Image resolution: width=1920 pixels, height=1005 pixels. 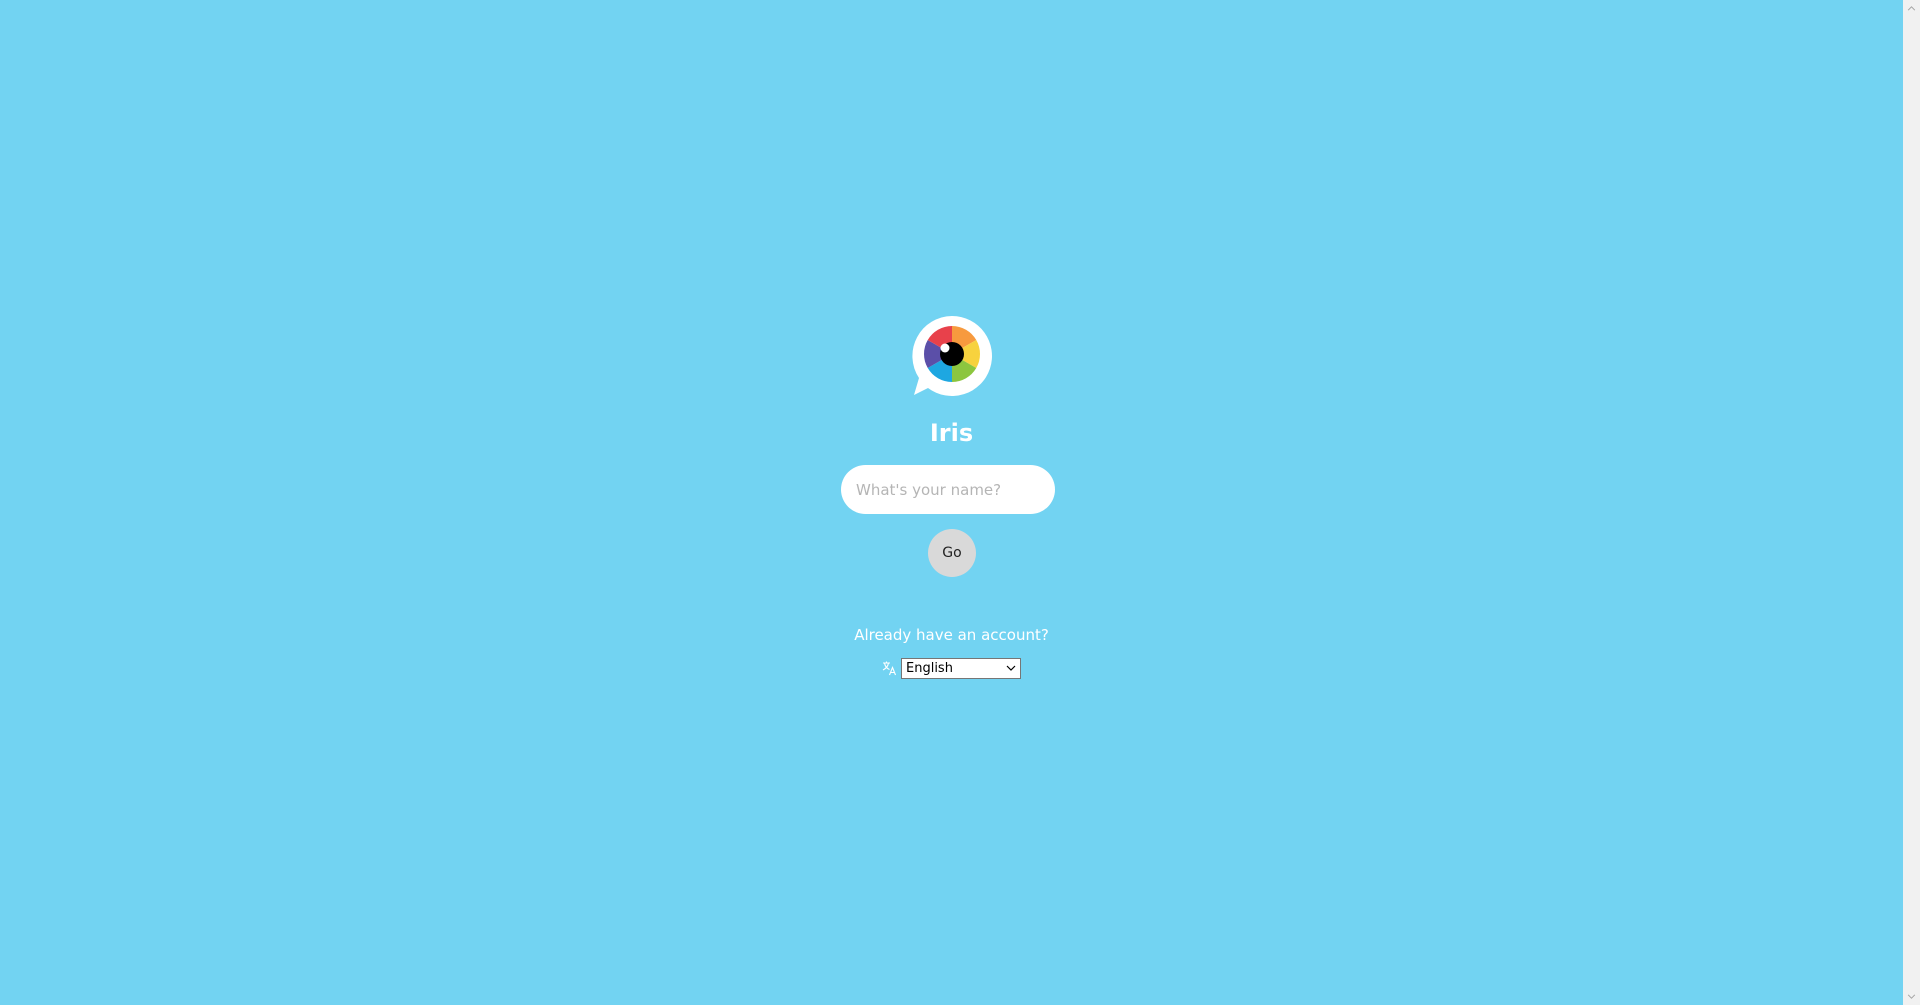 What do you see at coordinates (1911, 996) in the screenshot?
I see `scroll-down-icon` at bounding box center [1911, 996].